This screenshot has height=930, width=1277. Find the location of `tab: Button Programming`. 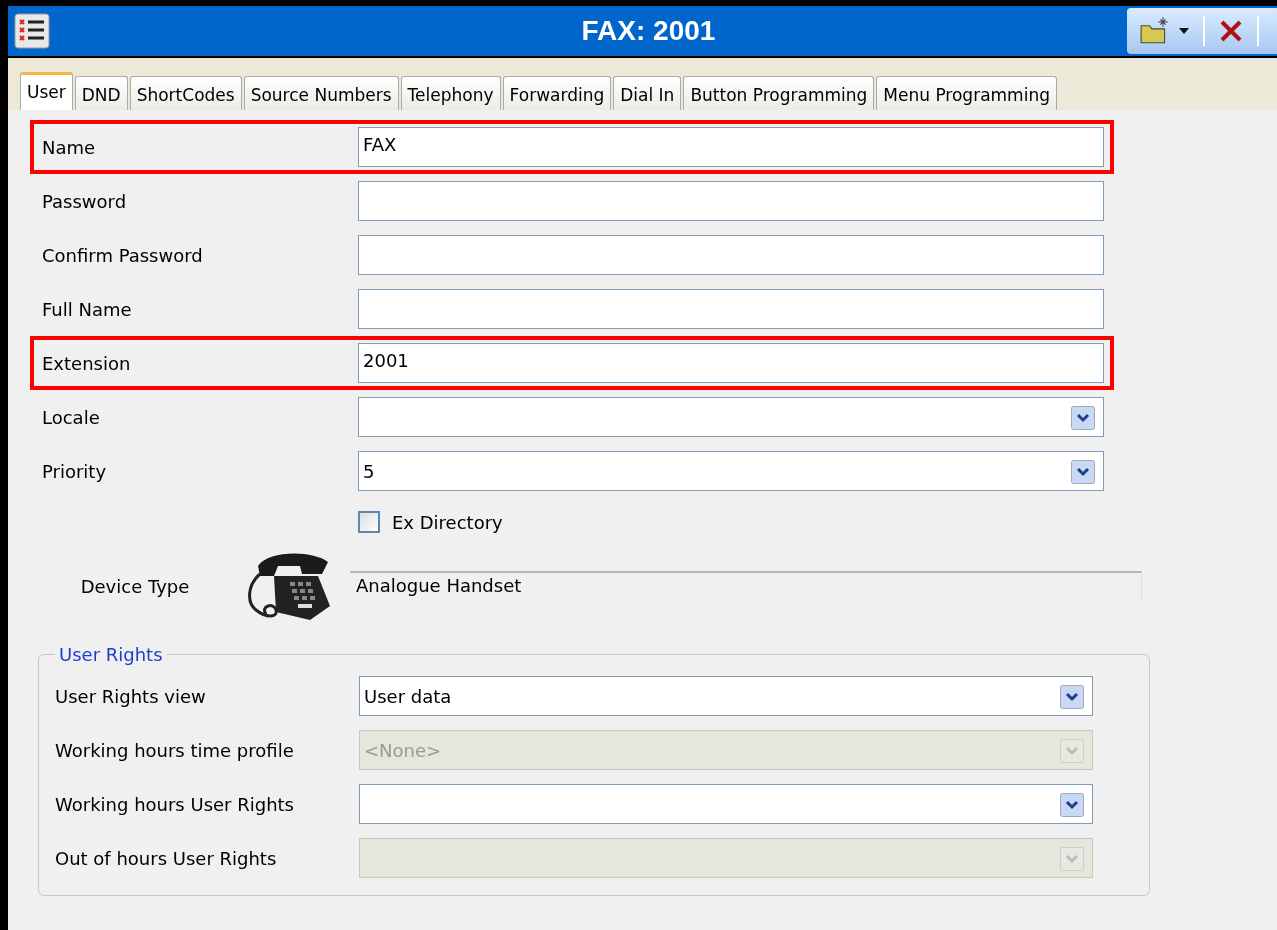

tab: Button Programming is located at coordinates (779, 93).